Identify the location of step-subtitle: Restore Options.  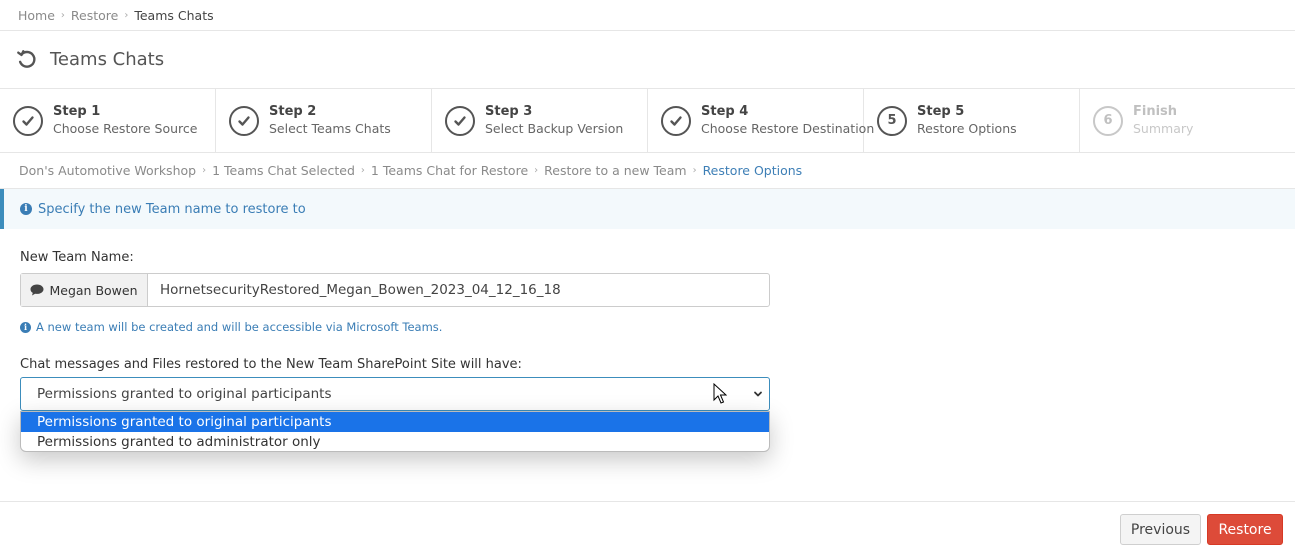
(967, 128).